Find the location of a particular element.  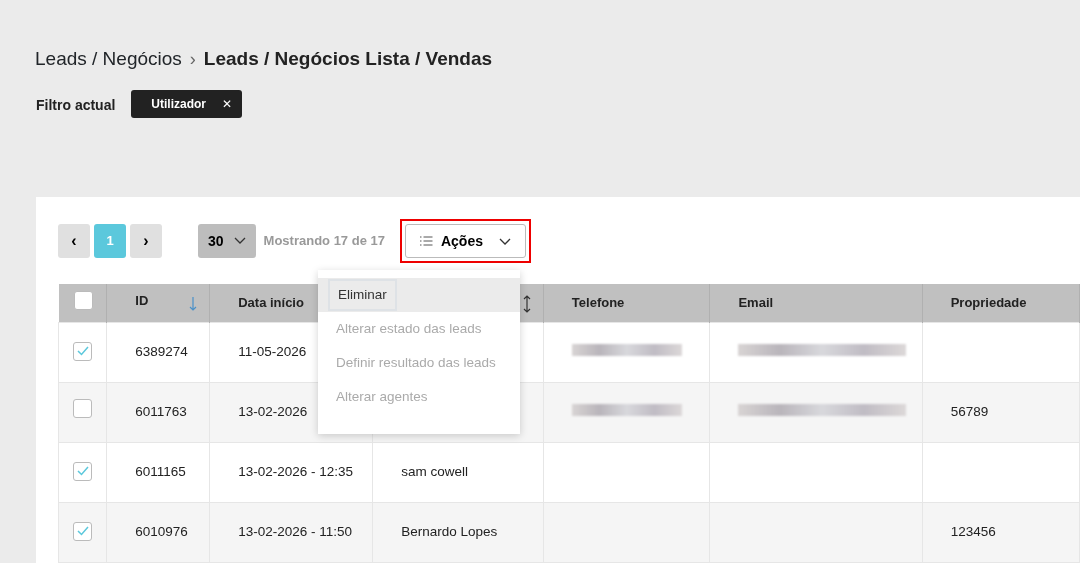

contact-name-link: Bernardo Lopes is located at coordinates (449, 531).